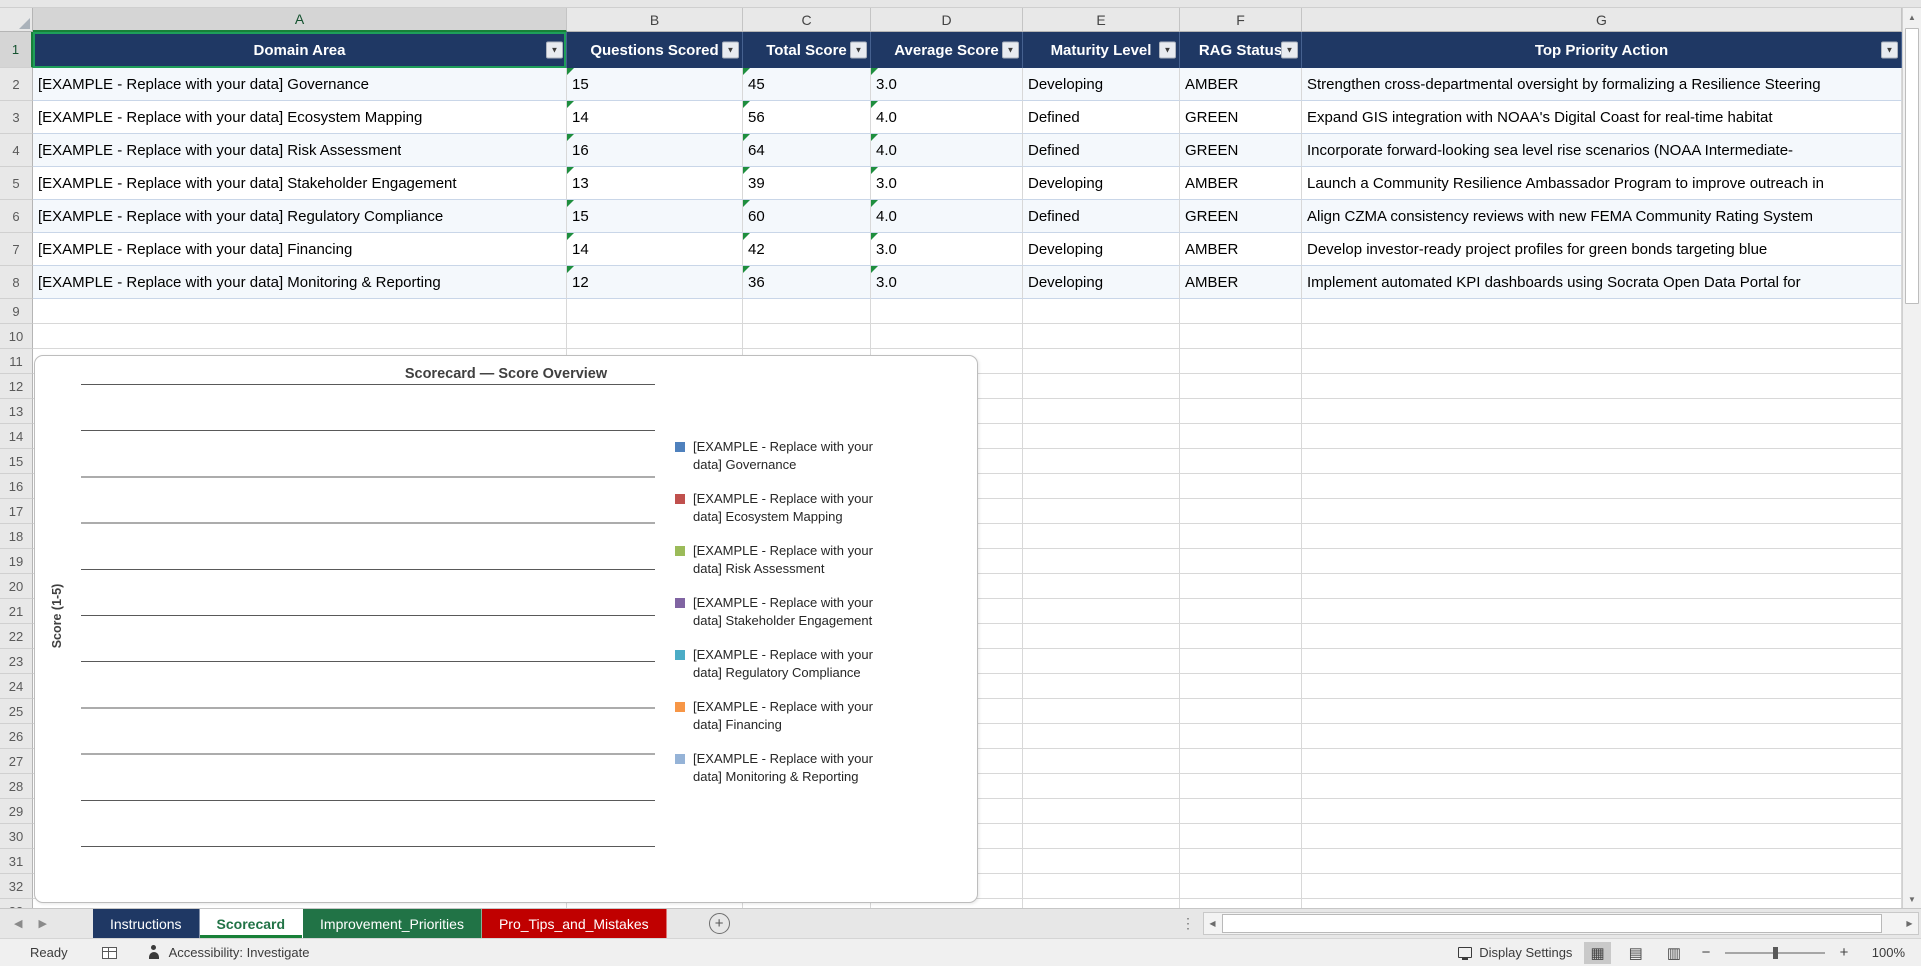 This screenshot has height=966, width=1921. Describe the element at coordinates (1602, 536) in the screenshot. I see `cell-G18` at that location.